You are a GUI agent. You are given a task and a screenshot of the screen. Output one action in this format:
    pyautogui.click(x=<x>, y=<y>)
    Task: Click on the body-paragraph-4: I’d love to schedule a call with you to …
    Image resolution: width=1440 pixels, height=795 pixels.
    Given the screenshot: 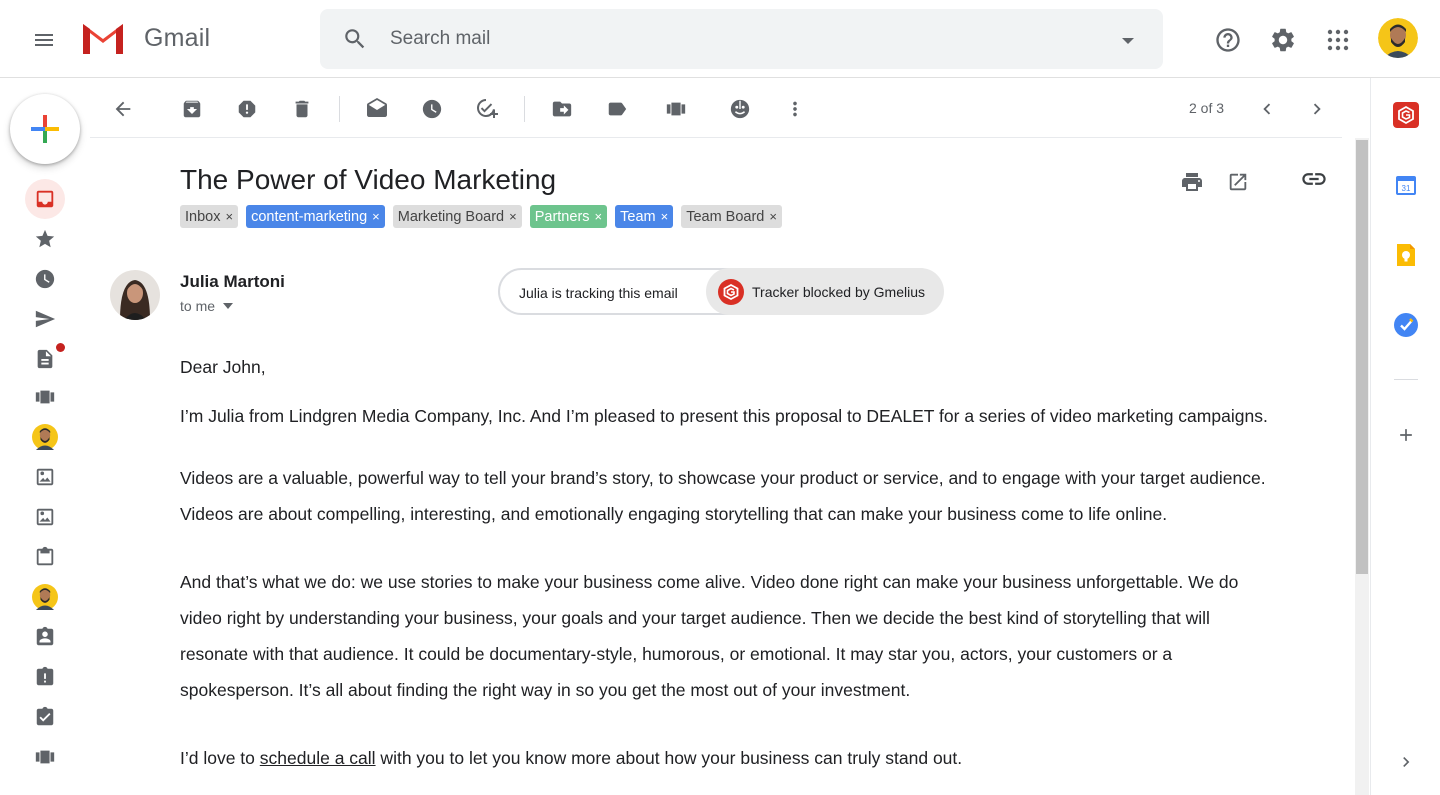 What is the action you would take?
    pyautogui.click(x=571, y=758)
    